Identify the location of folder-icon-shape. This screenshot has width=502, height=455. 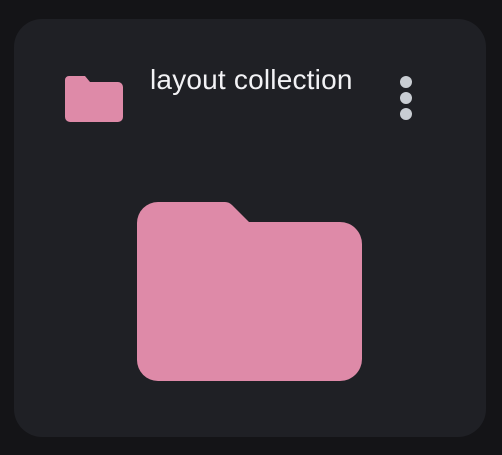
(94, 99).